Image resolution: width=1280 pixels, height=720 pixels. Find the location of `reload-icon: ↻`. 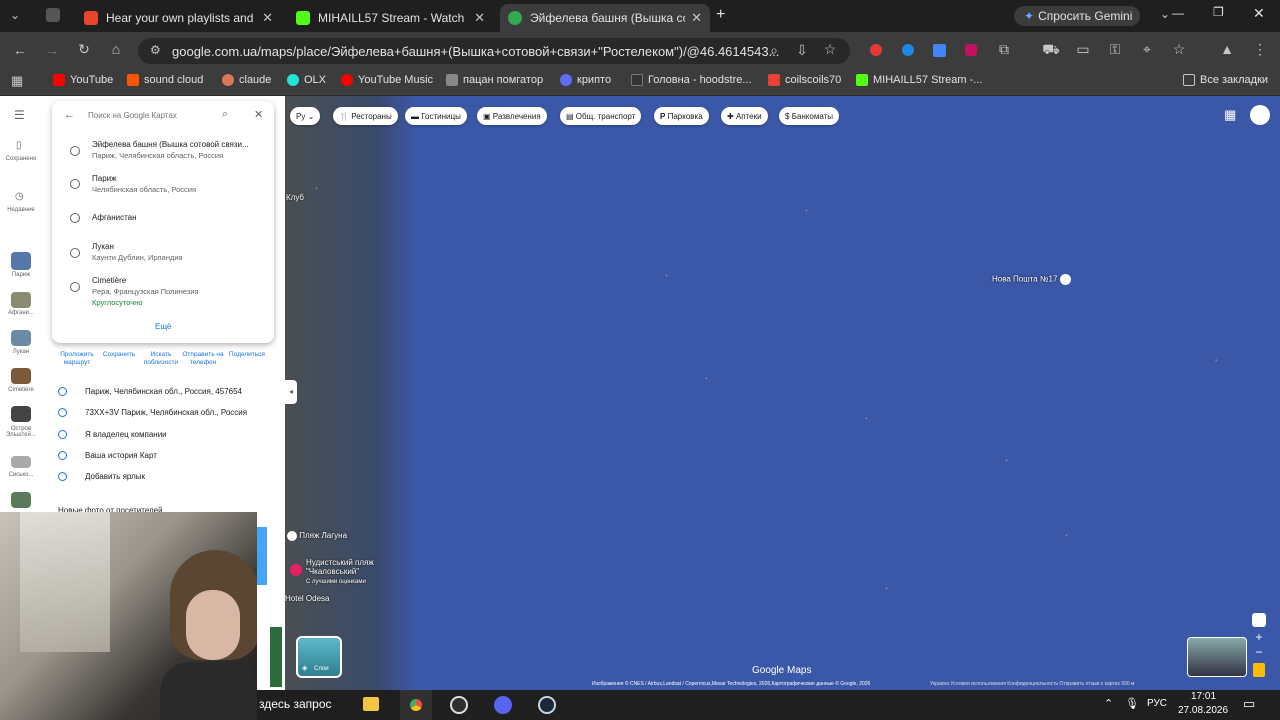

reload-icon: ↻ is located at coordinates (84, 49).